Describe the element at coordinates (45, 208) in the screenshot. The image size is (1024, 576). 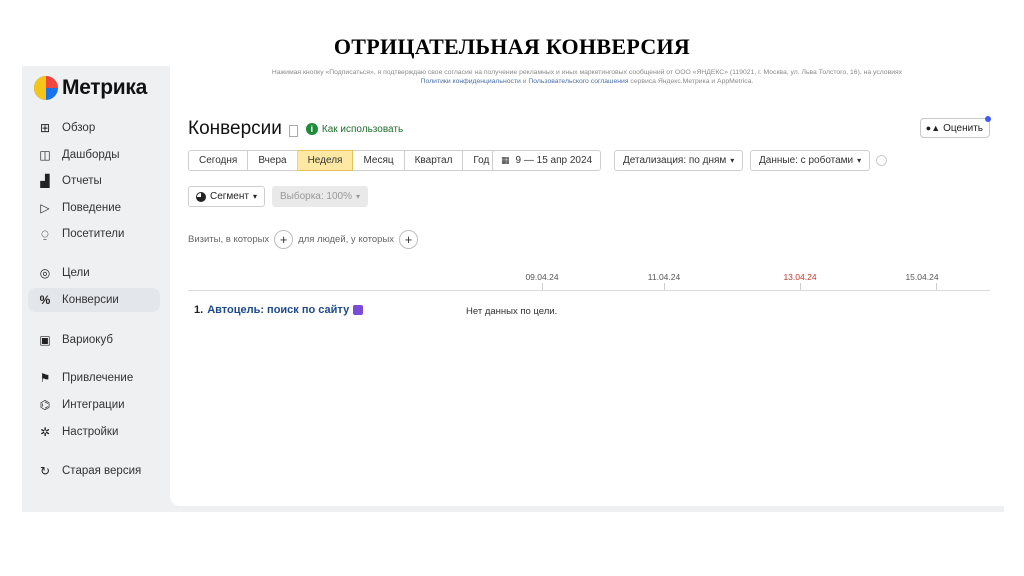
I see `play-icon: ▷` at that location.